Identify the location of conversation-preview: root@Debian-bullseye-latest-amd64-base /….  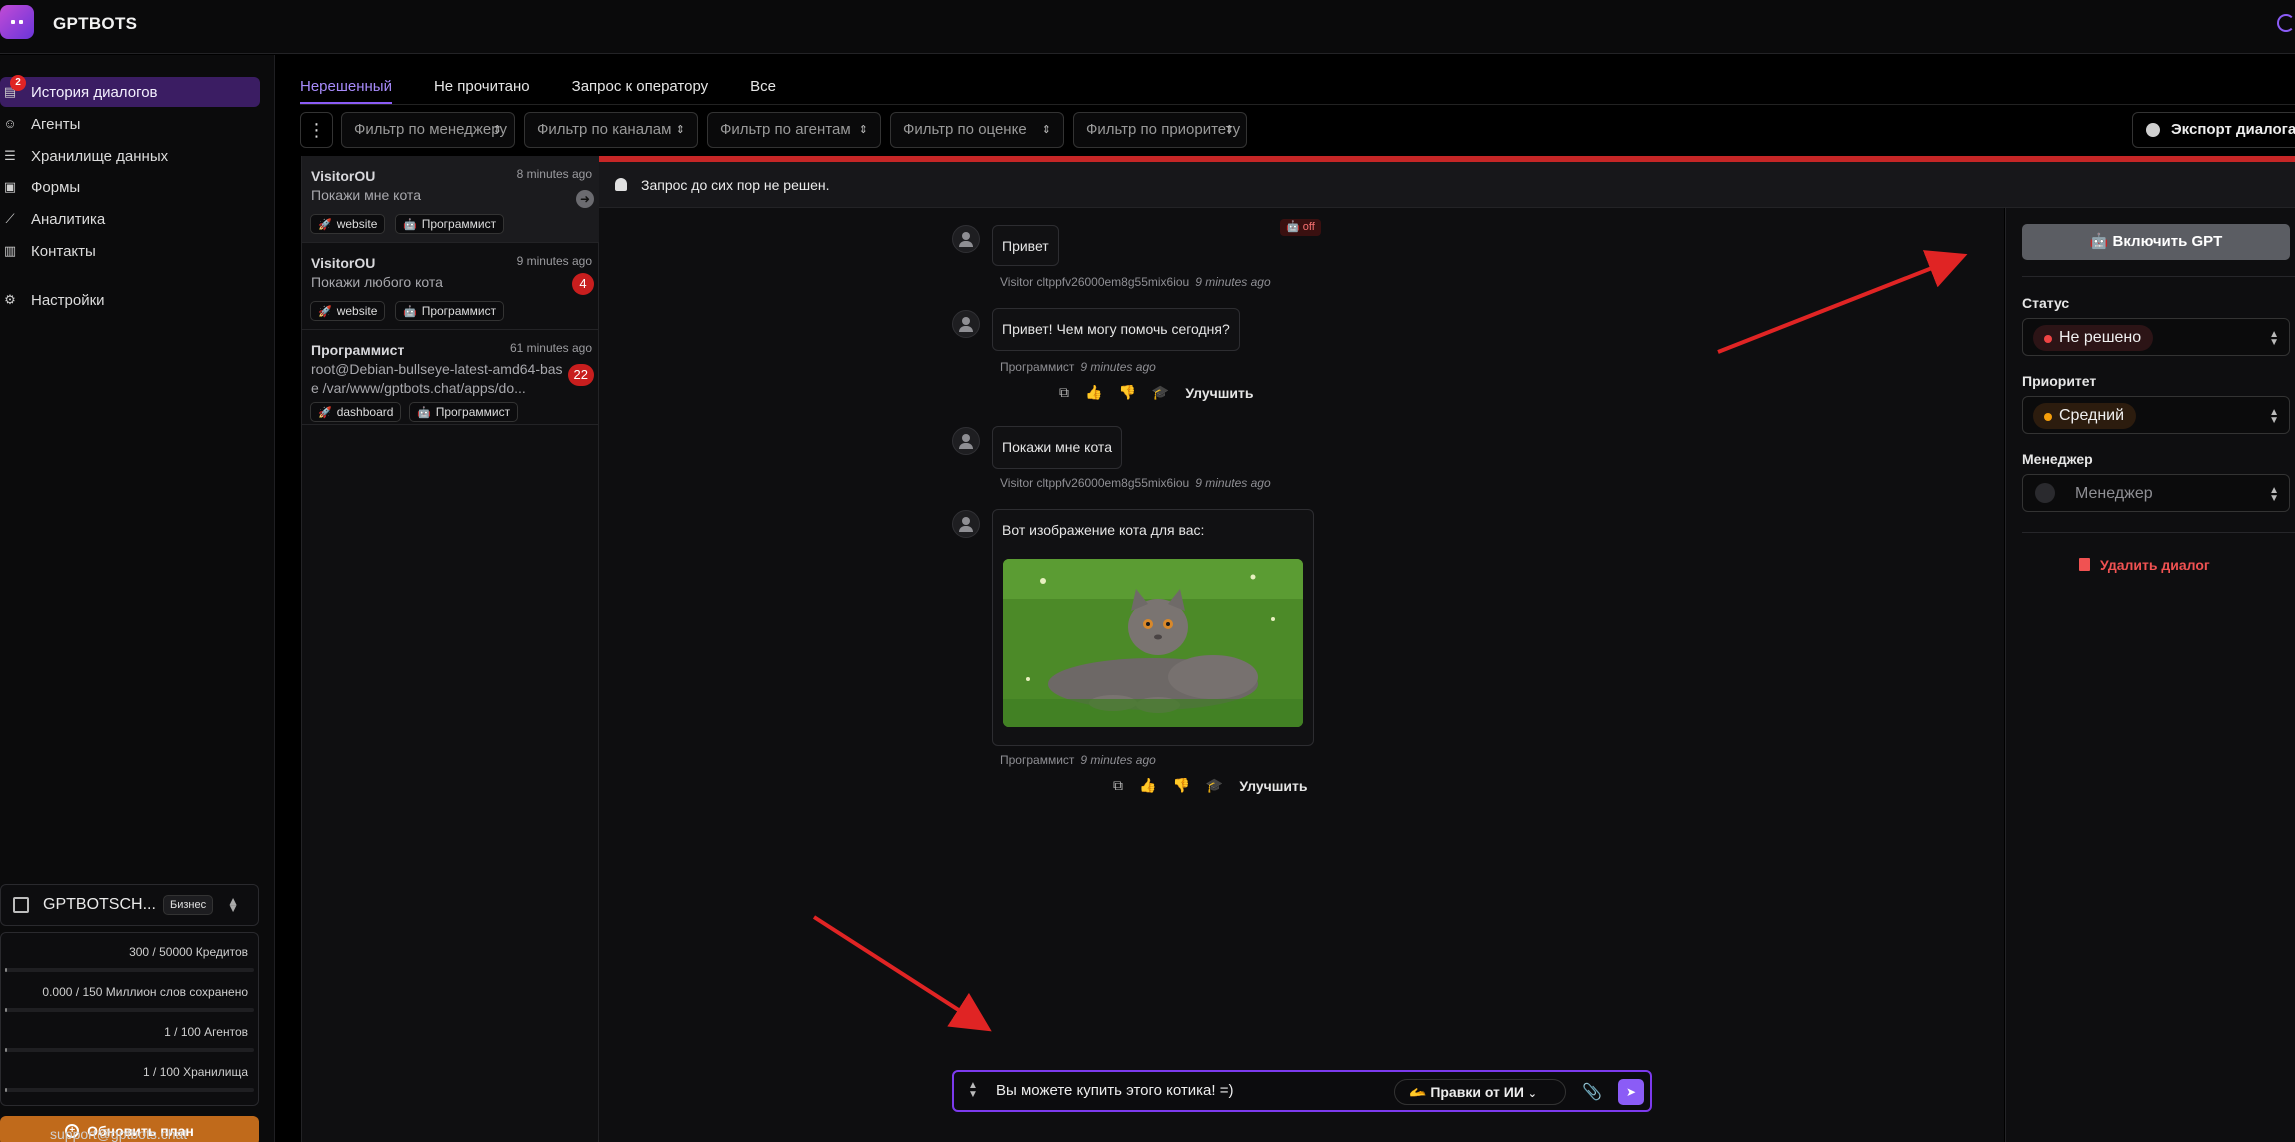
(437, 378).